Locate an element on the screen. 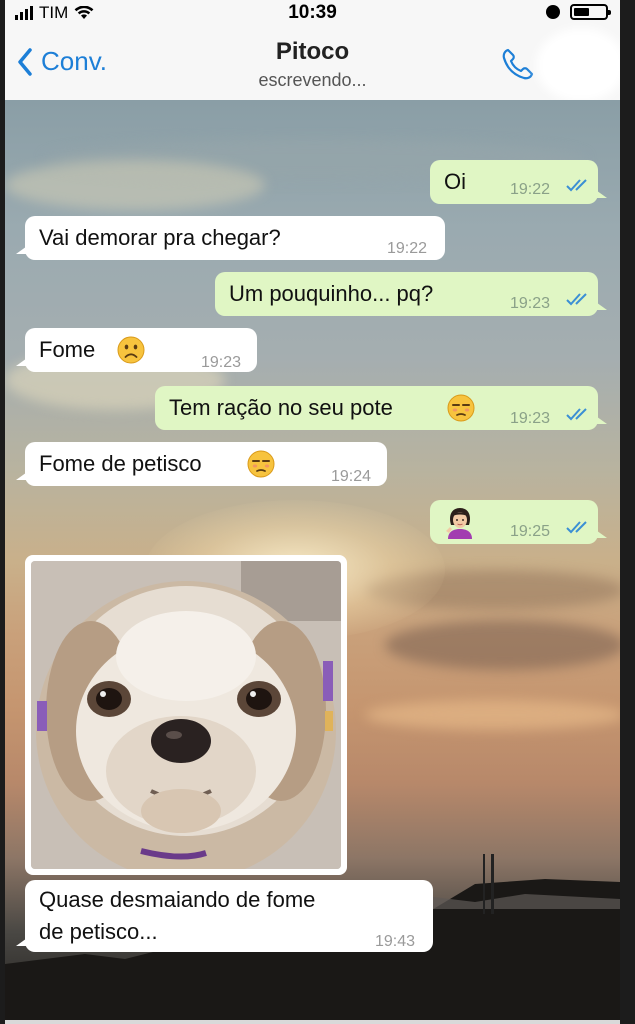  battery-icon is located at coordinates (590, 12).